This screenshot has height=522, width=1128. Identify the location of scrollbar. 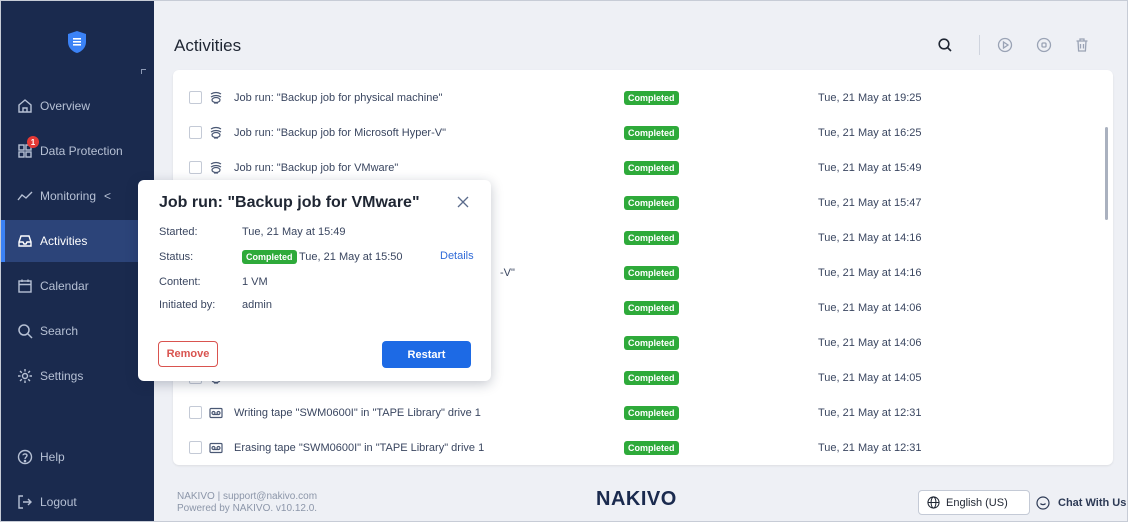
(1106, 173).